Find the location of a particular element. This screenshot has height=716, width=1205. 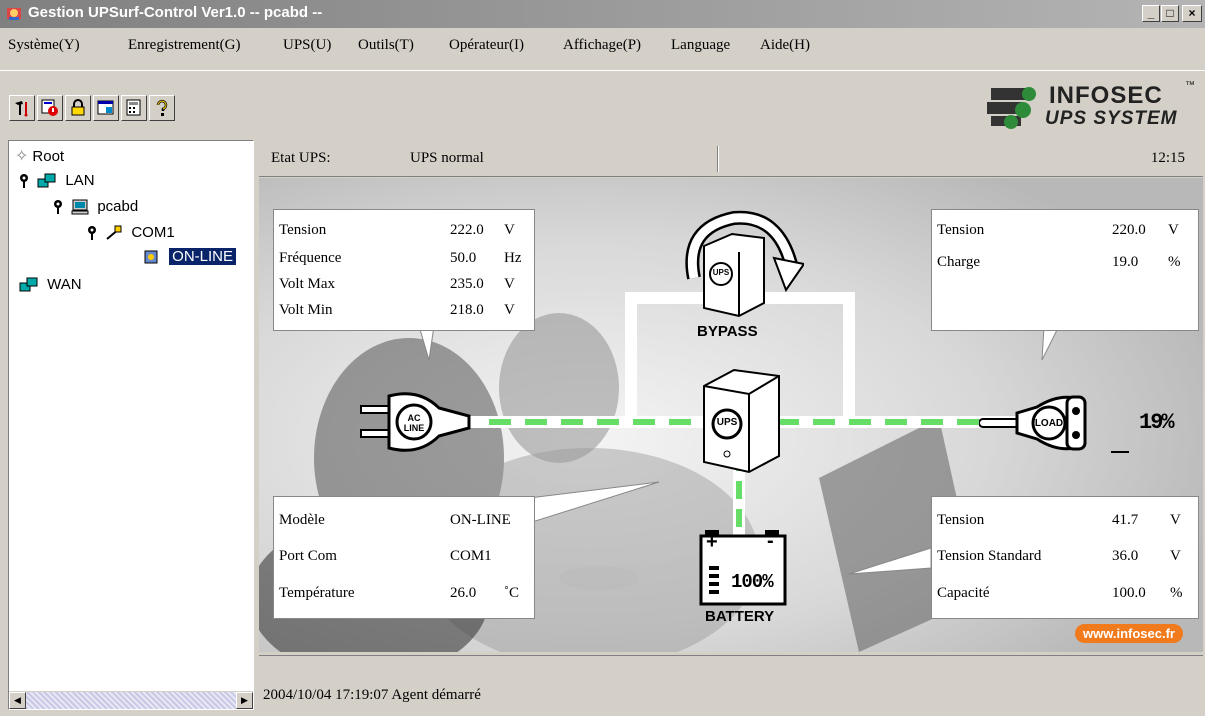

tools-button is located at coordinates (22, 108).